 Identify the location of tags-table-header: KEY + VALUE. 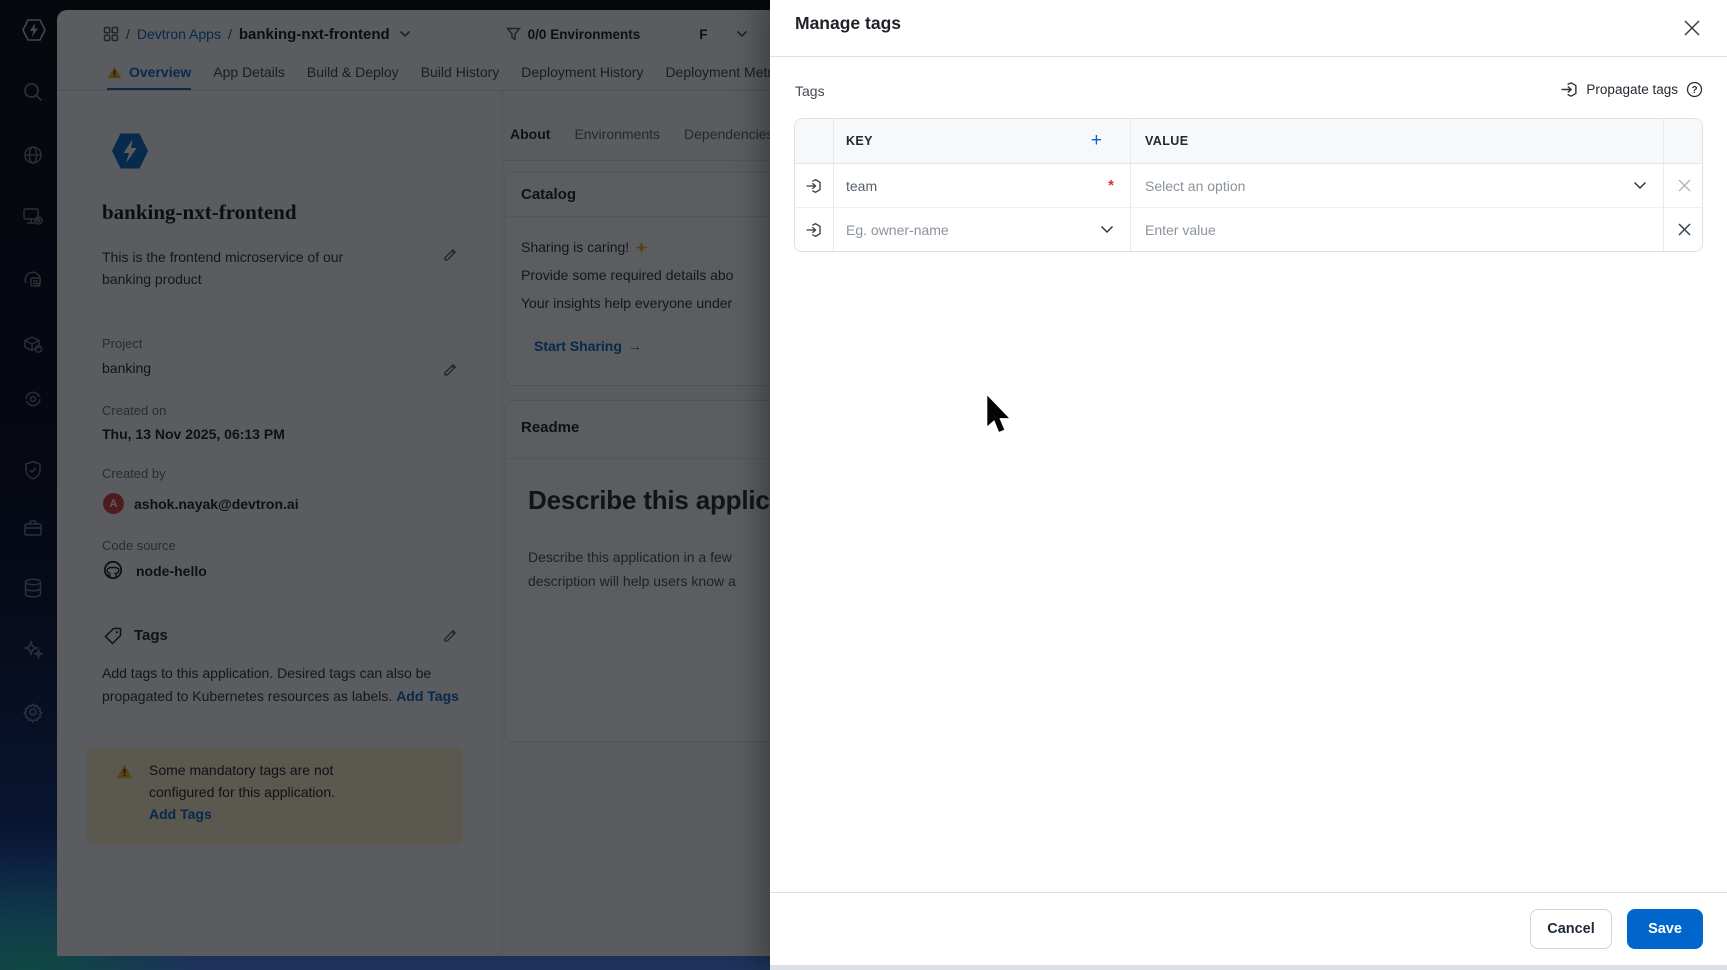
(1248, 141).